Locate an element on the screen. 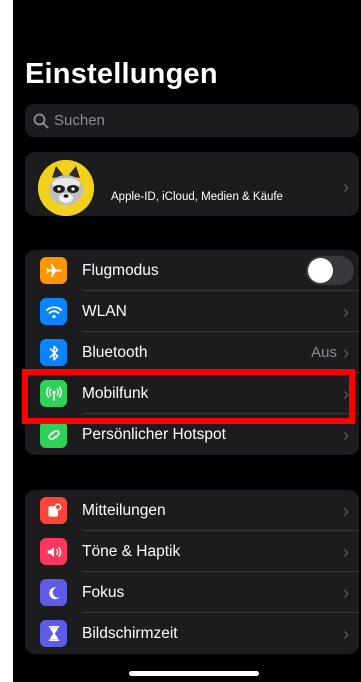 This screenshot has height=682, width=361. page-title: Einstellungen is located at coordinates (121, 74).